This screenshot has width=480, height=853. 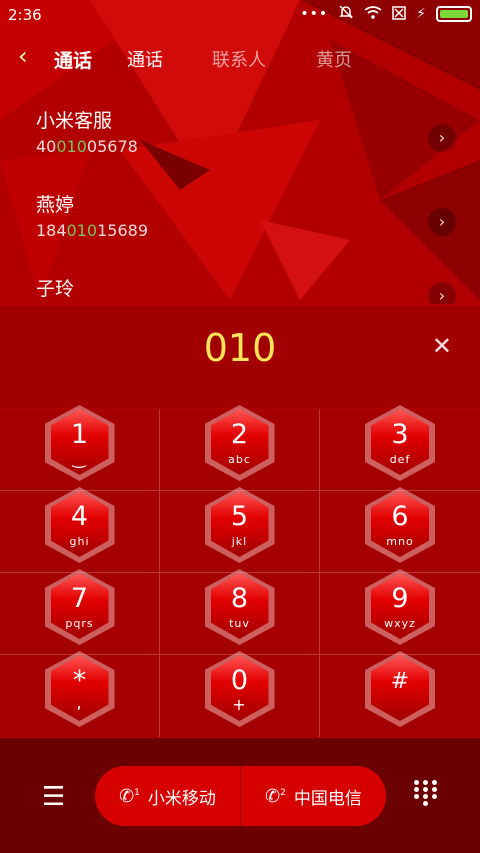 I want to click on sim1-label: 小米移动, so click(x=181, y=798).